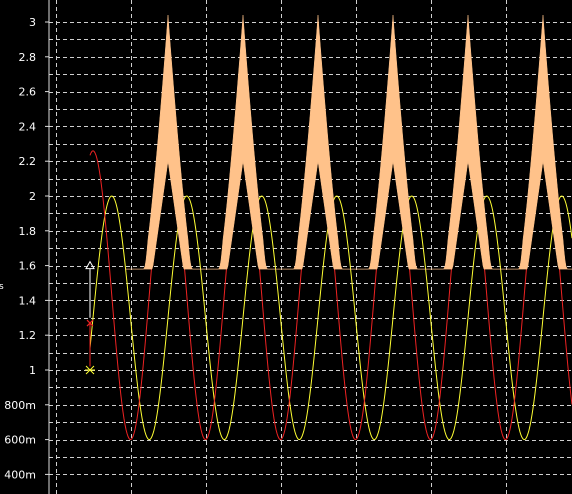  Describe the element at coordinates (20, 405) in the screenshot. I see `y-tick-label: 800m` at that location.